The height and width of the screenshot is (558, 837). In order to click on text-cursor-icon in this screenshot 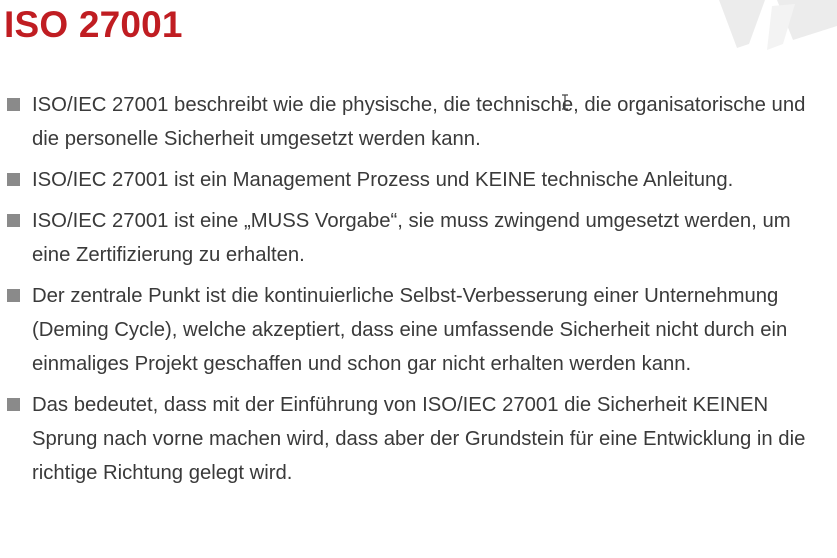, I will do `click(565, 102)`.